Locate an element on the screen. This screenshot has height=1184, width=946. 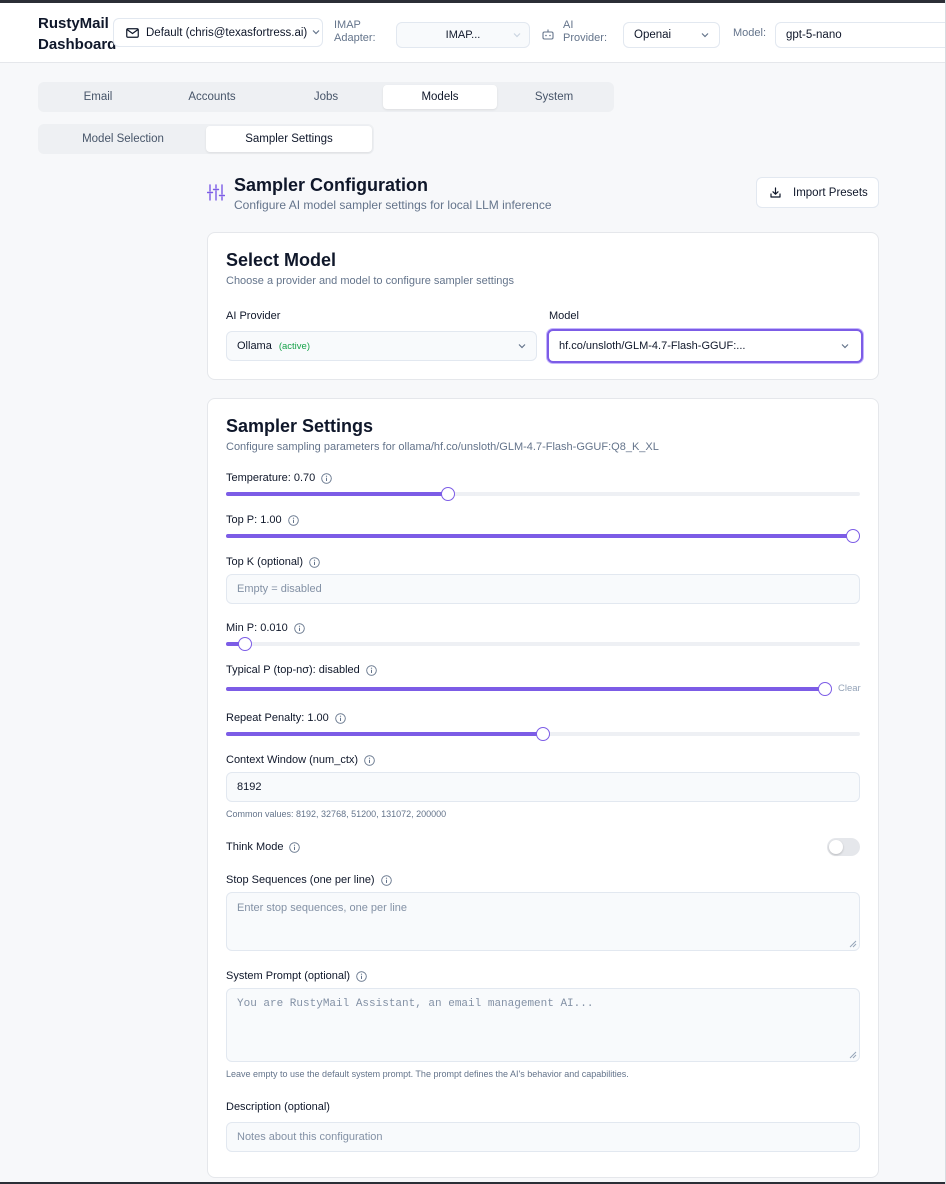
min-p-label-text: Min P: 0.010 is located at coordinates (257, 628).